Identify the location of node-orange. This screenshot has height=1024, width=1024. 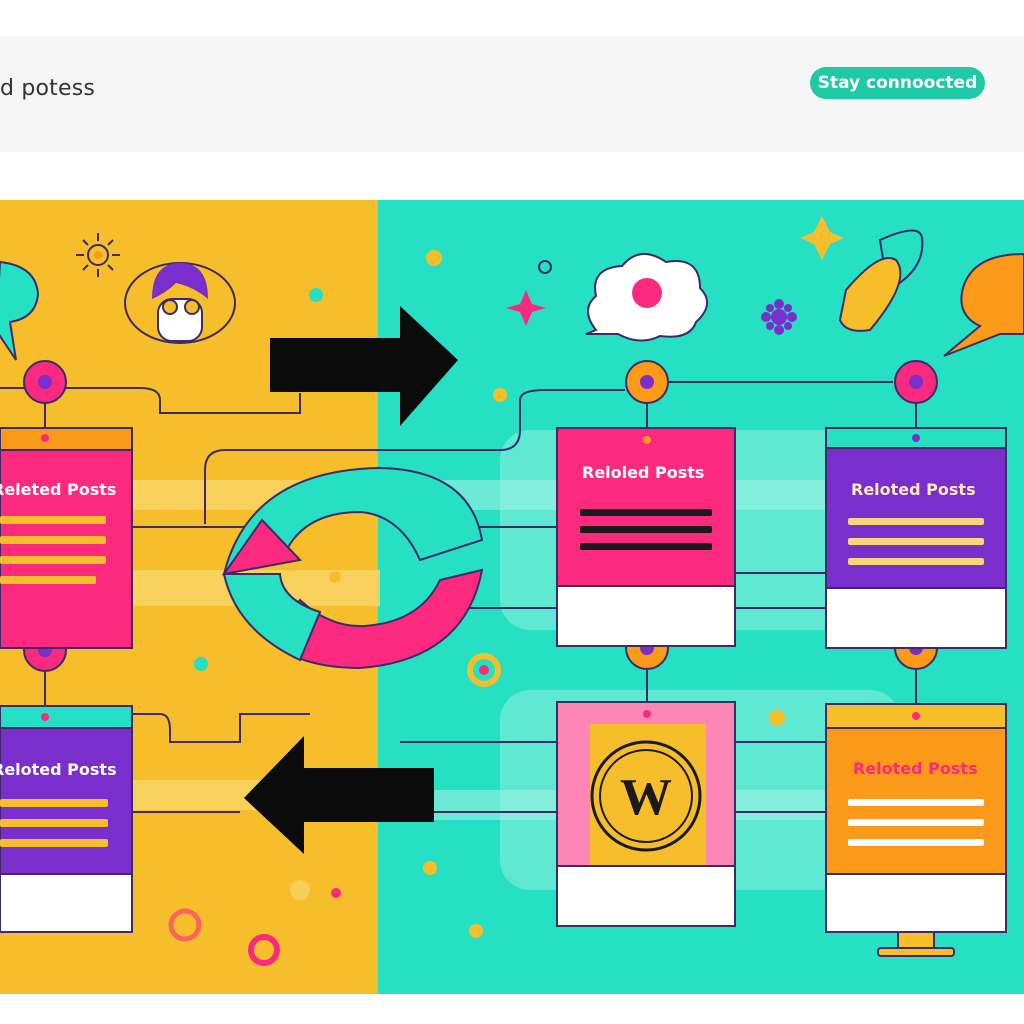
(647, 382).